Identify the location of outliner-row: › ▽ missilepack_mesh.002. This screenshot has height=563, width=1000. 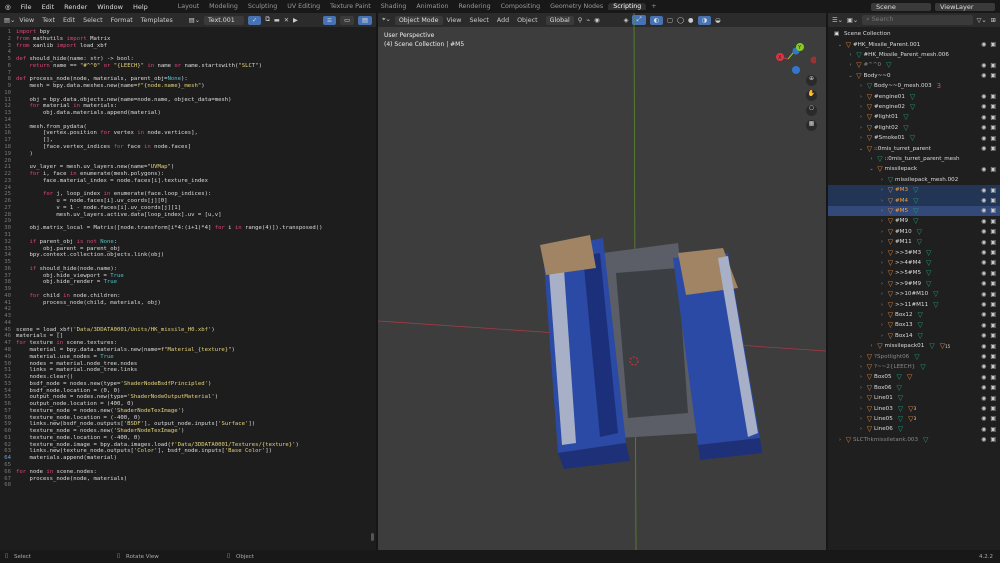
(914, 180).